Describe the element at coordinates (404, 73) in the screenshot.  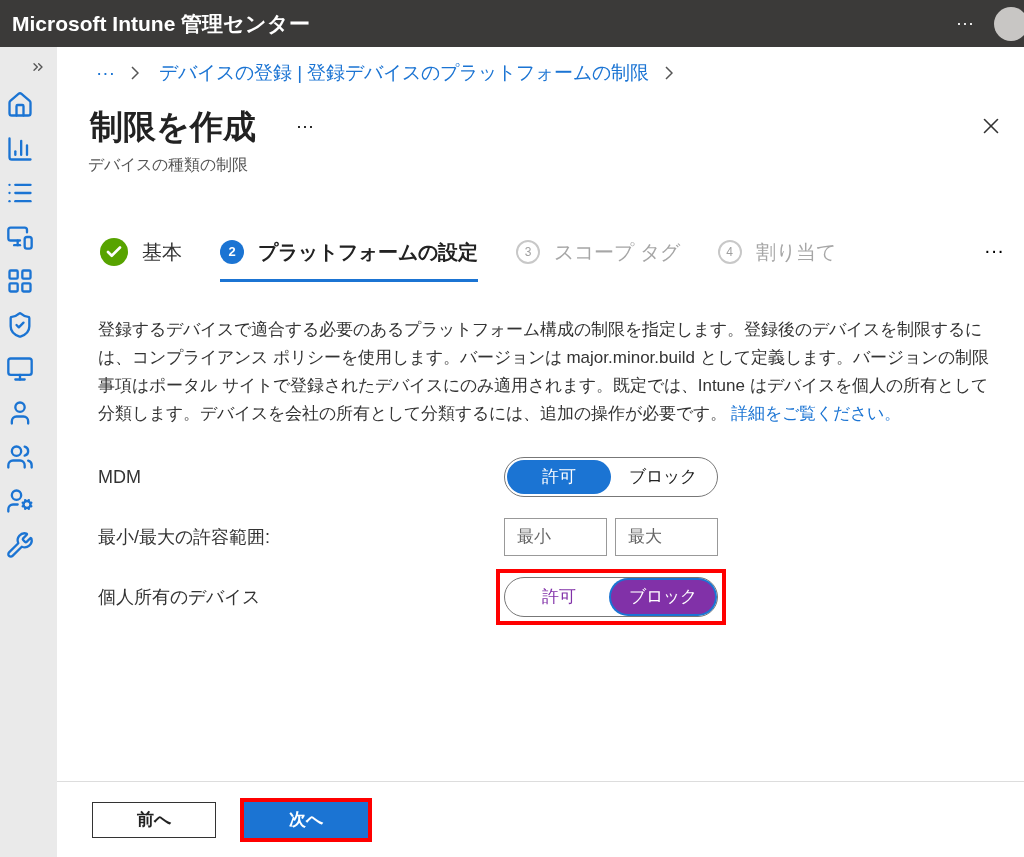
I see `breadcrumb-link: デバイスの登録 | 登録デバイスのプラットフォームの制限` at that location.